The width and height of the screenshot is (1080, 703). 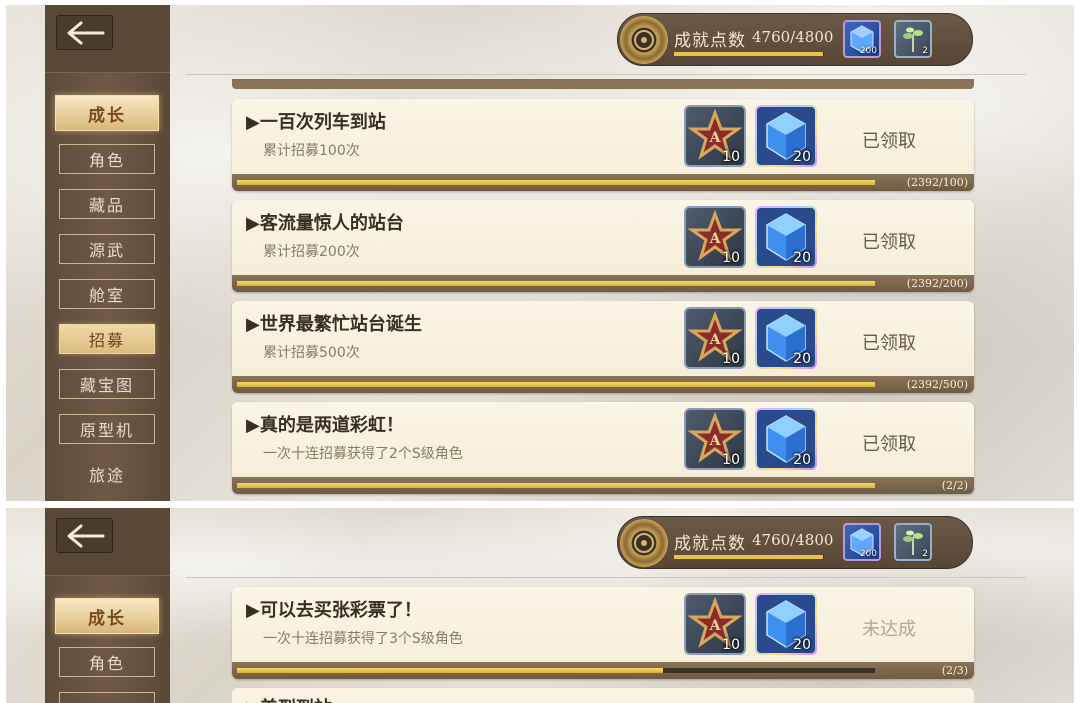 I want to click on achievement-card: ▶一百次列车到站 累计招募100次 A 10 20 已领取 (2392/100), so click(x=603, y=145).